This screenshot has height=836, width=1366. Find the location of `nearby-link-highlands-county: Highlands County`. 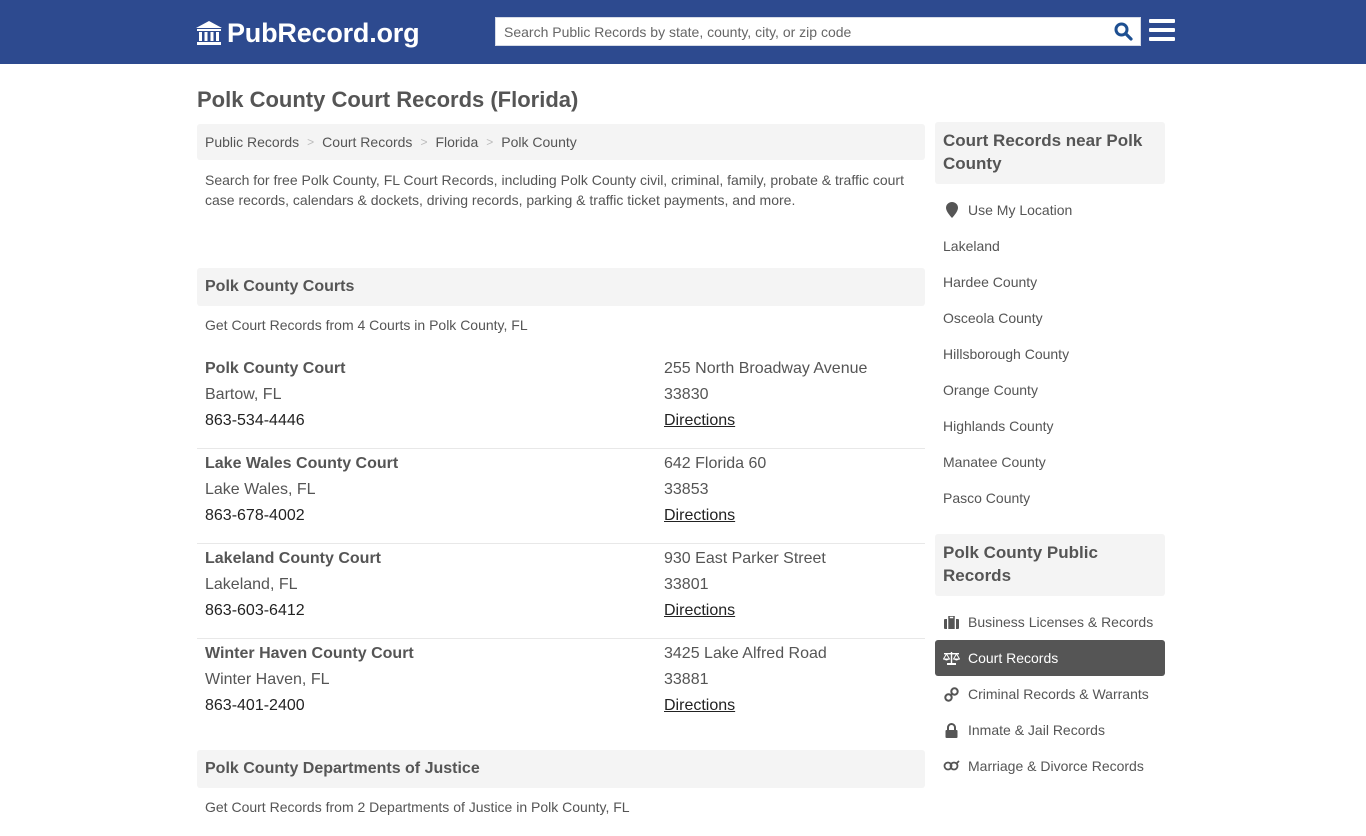

nearby-link-highlands-county: Highlands County is located at coordinates (1050, 426).